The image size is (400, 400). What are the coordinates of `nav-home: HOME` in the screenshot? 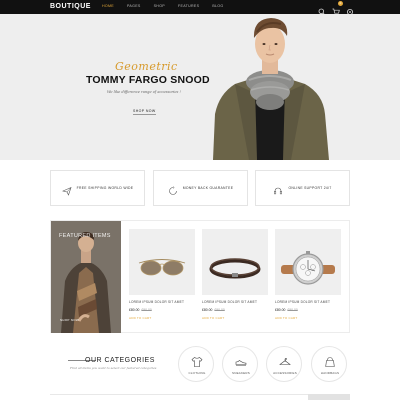 It's located at (108, 6).